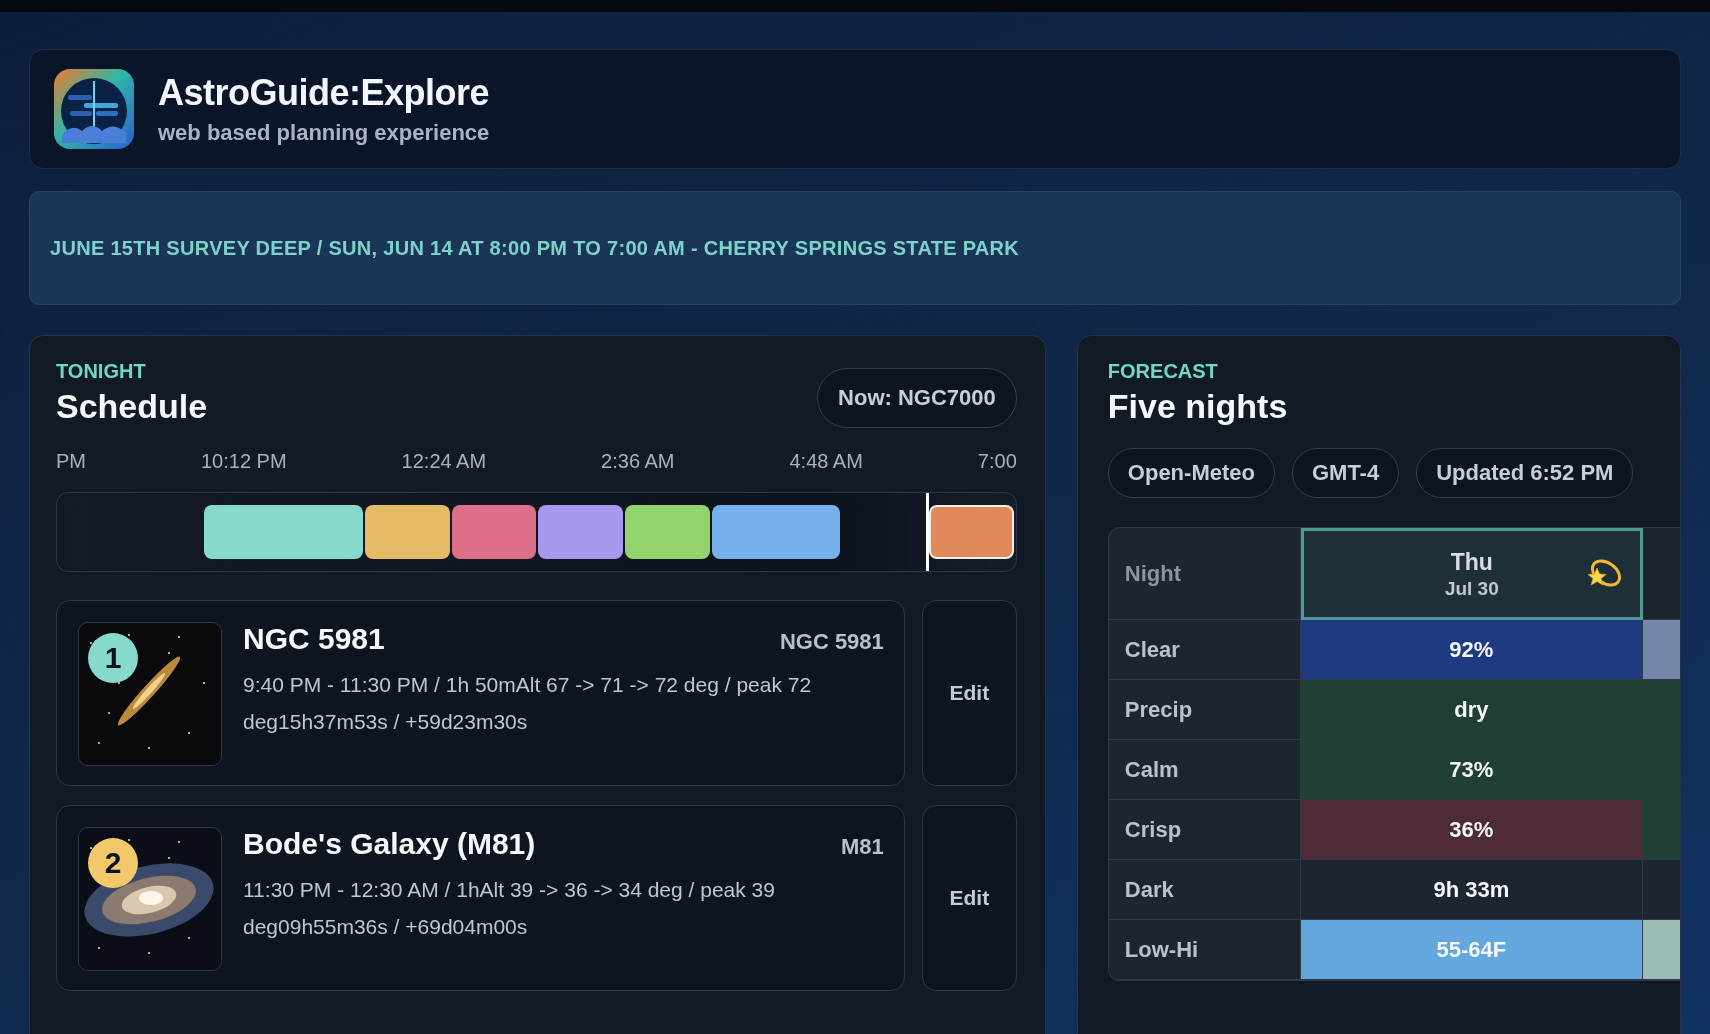 The height and width of the screenshot is (1034, 1710). I want to click on time-label: 7:00, so click(997, 462).